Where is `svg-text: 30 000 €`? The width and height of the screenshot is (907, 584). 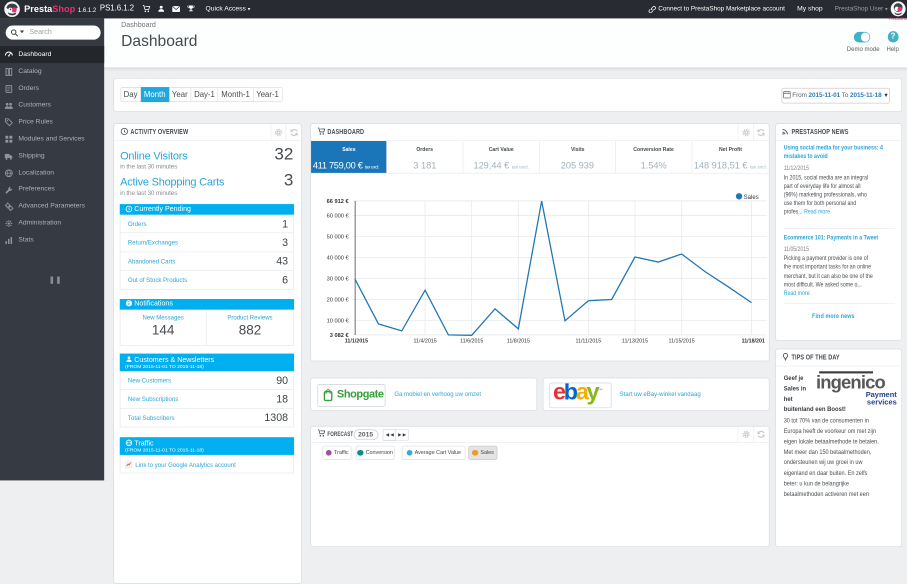 svg-text: 30 000 € is located at coordinates (337, 279).